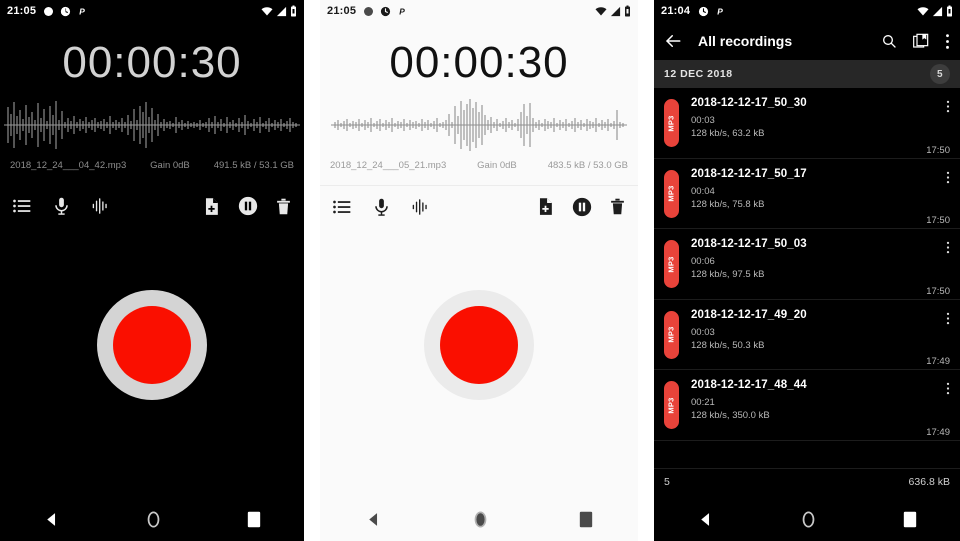 Image resolution: width=960 pixels, height=541 pixels. Describe the element at coordinates (253, 165) in the screenshot. I see `meta-size: 491.5 kB / 53.1 GB` at that location.